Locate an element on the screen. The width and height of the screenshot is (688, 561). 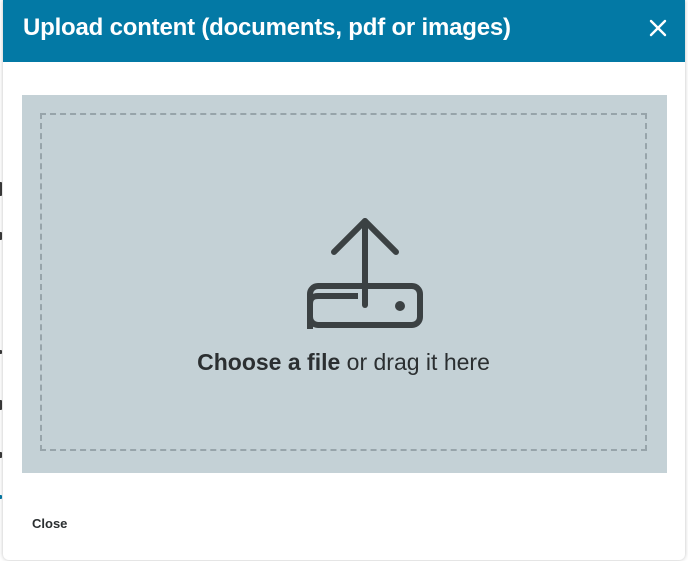
drag-instruction: or drag it here is located at coordinates (415, 362).